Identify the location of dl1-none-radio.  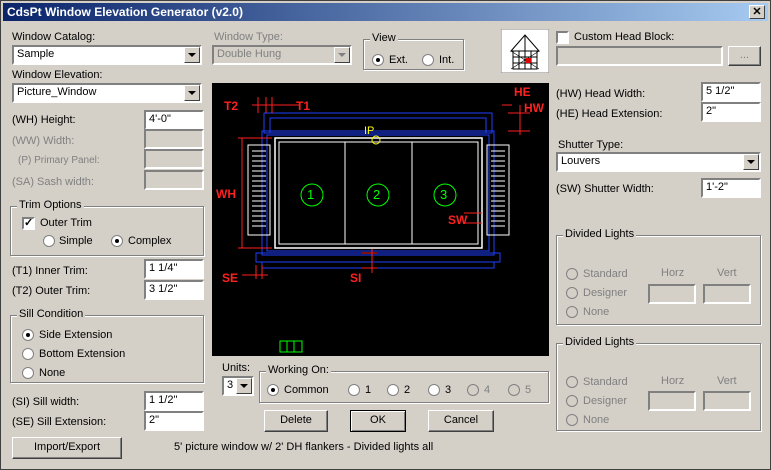
(572, 312).